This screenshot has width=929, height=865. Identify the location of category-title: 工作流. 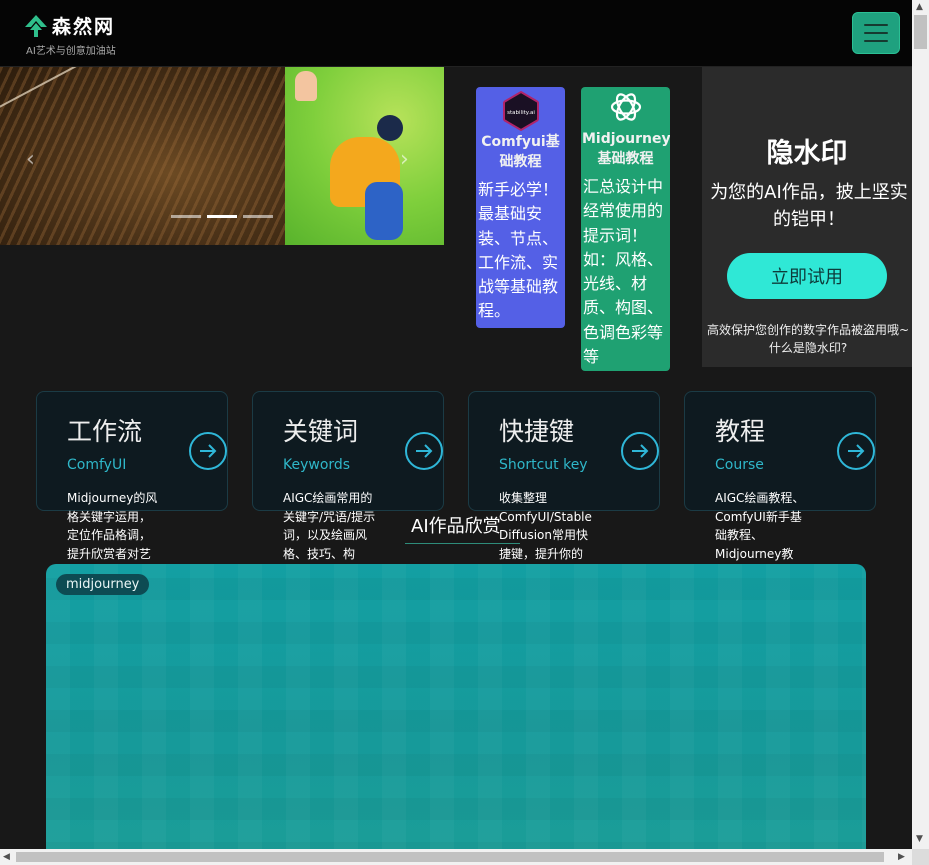
(105, 431).